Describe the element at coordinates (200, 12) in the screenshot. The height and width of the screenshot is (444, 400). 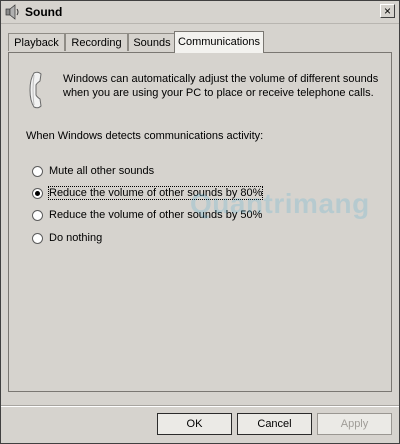
I see `title-bar: Sound ×` at that location.